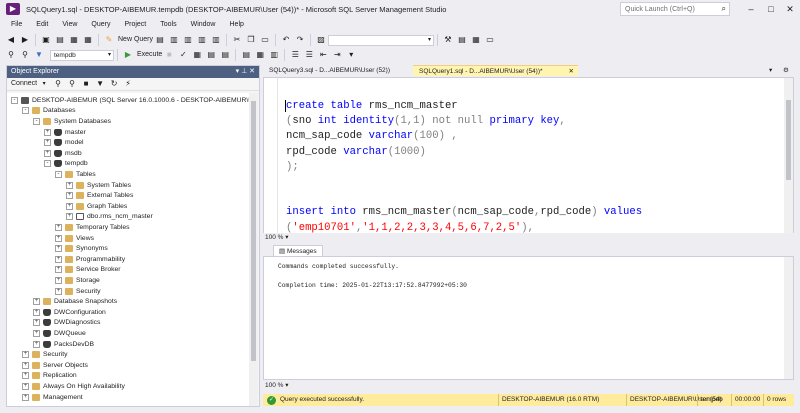  Describe the element at coordinates (58, 84) in the screenshot. I see `connect-object-icon: ⚲` at that location.